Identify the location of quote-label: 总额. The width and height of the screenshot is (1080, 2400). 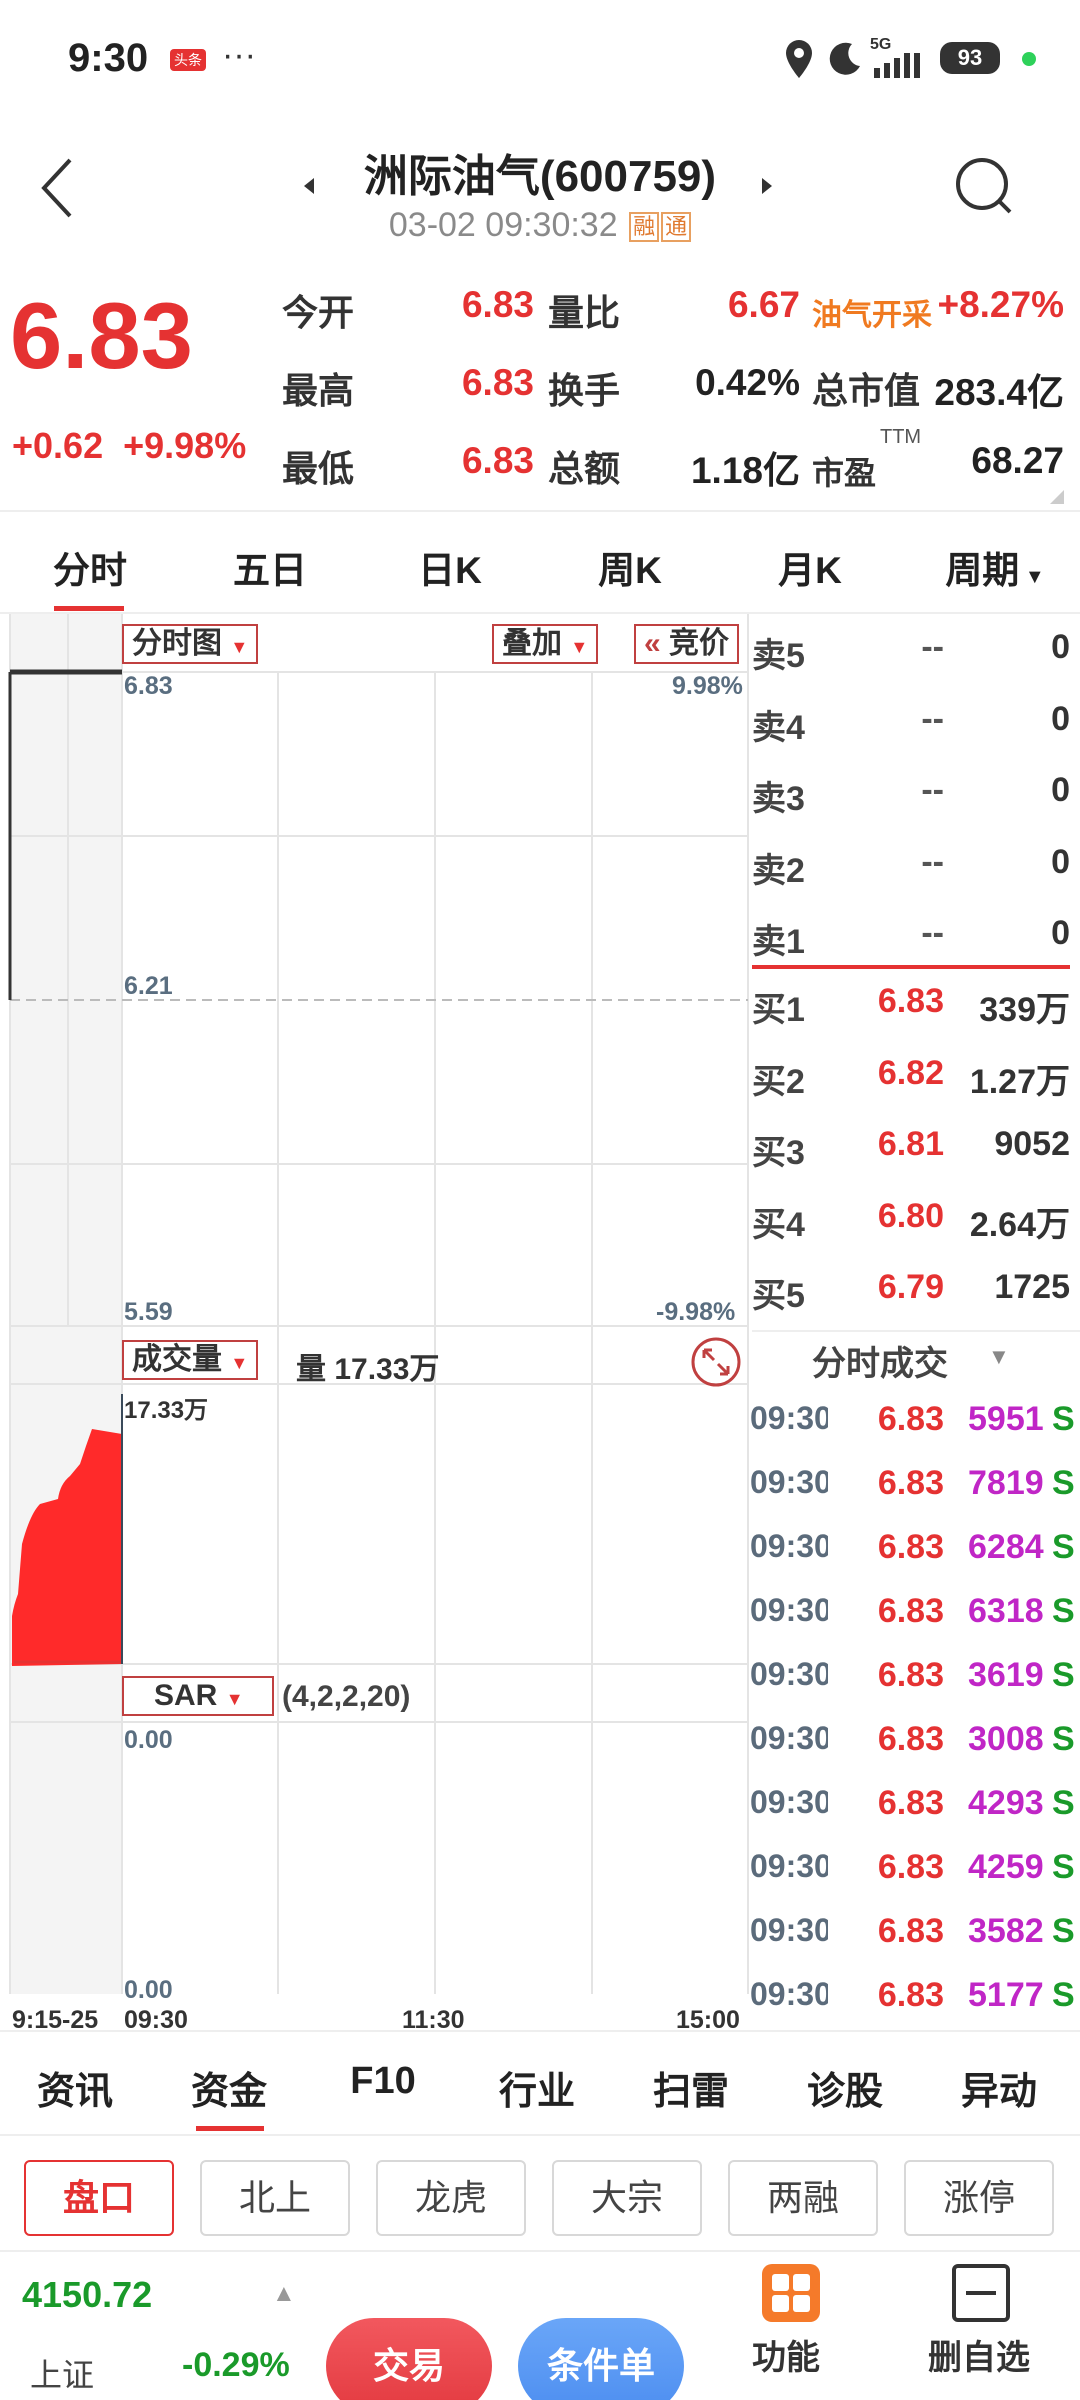
(584, 468).